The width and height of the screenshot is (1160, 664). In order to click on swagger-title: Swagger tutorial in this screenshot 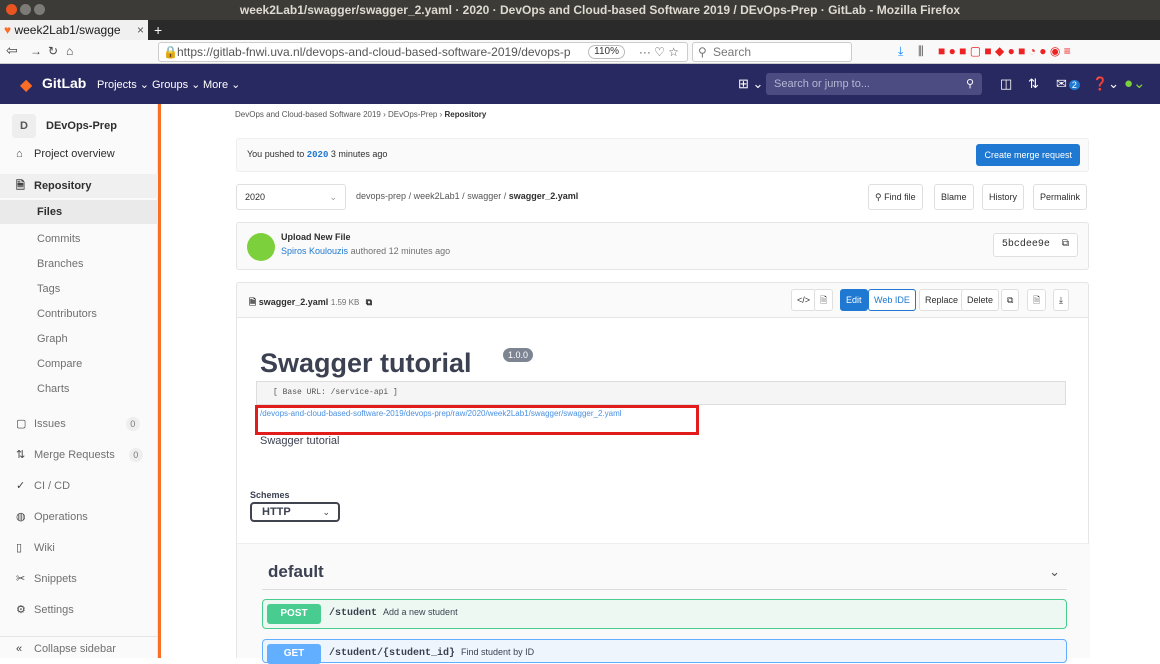, I will do `click(366, 363)`.